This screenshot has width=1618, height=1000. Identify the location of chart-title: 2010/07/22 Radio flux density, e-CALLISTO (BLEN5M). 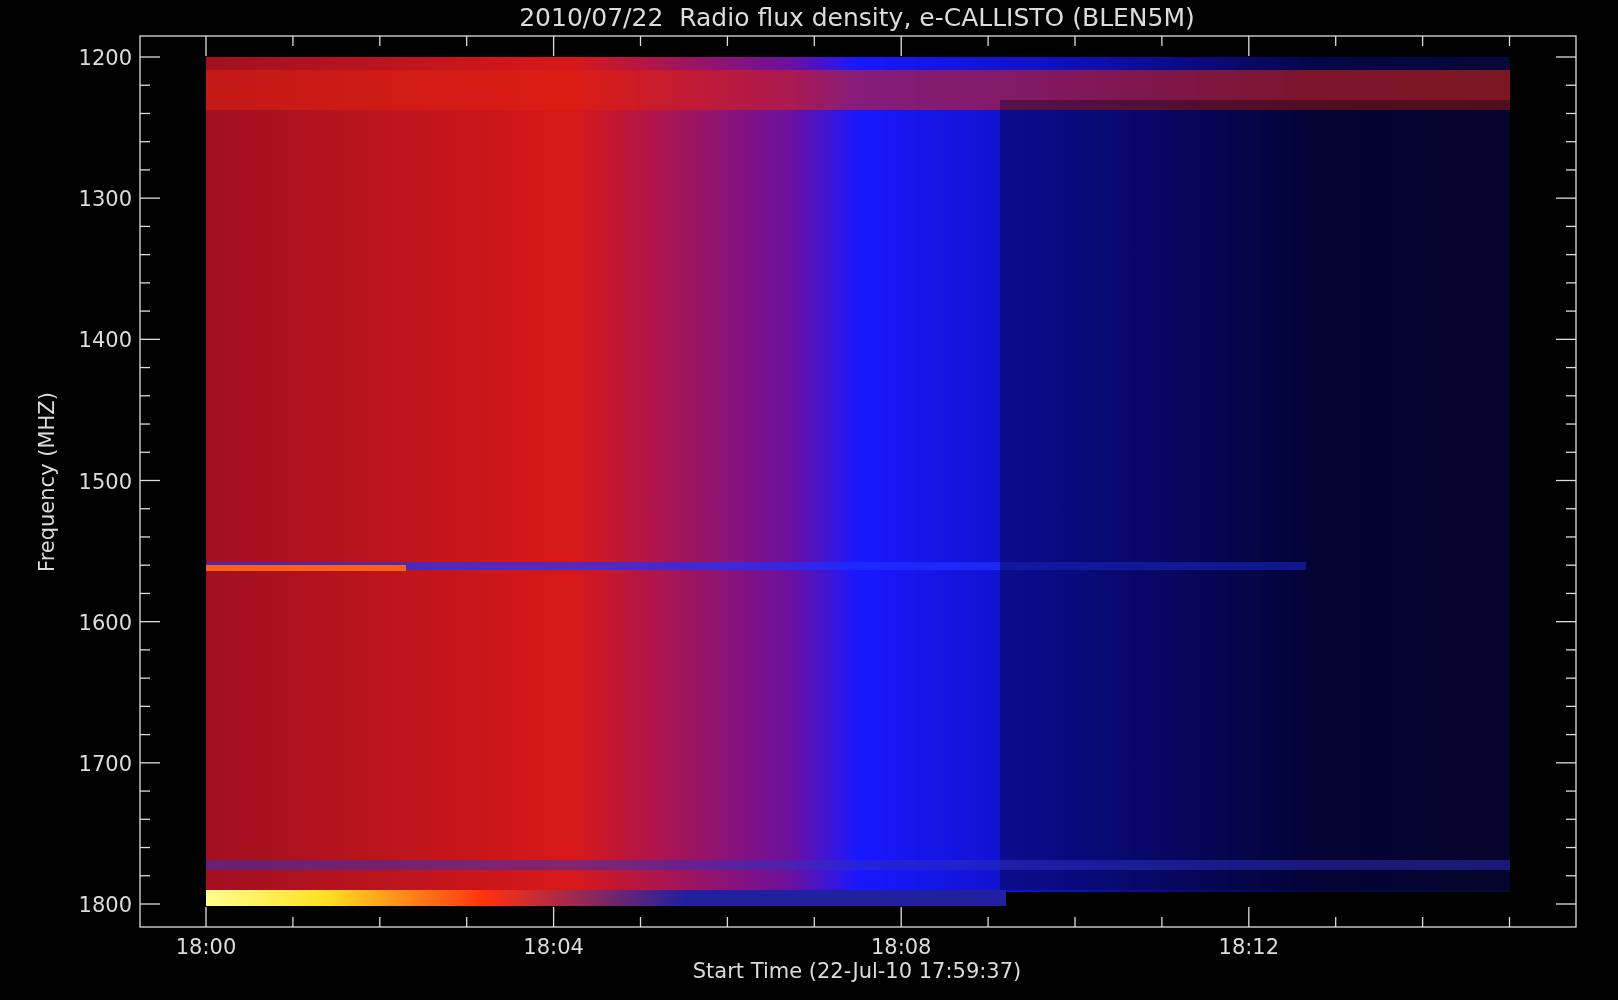
(857, 17).